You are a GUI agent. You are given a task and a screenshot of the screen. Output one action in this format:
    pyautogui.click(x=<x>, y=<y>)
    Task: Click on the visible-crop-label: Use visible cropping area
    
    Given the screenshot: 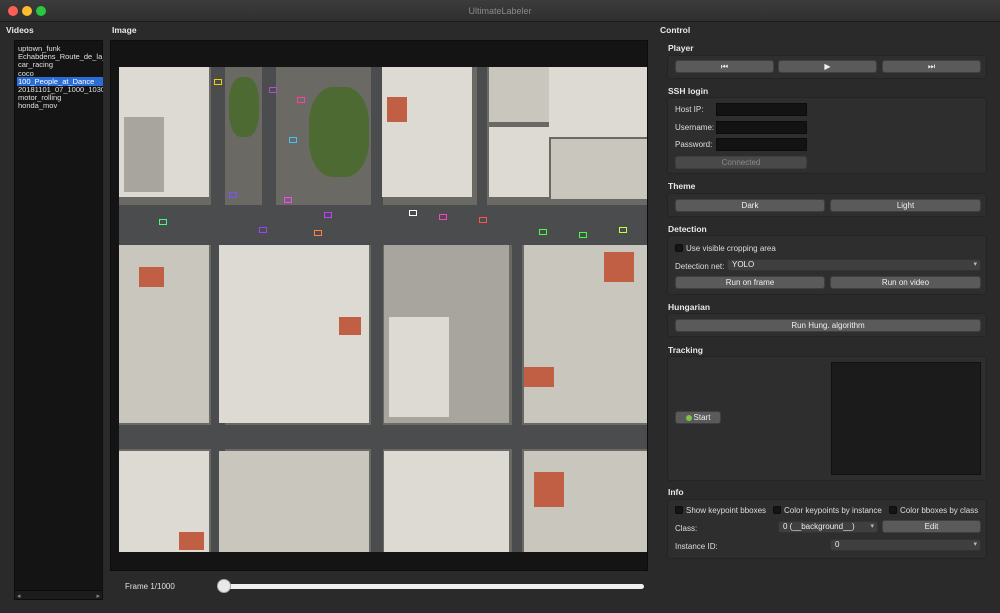 What is the action you would take?
    pyautogui.click(x=731, y=248)
    